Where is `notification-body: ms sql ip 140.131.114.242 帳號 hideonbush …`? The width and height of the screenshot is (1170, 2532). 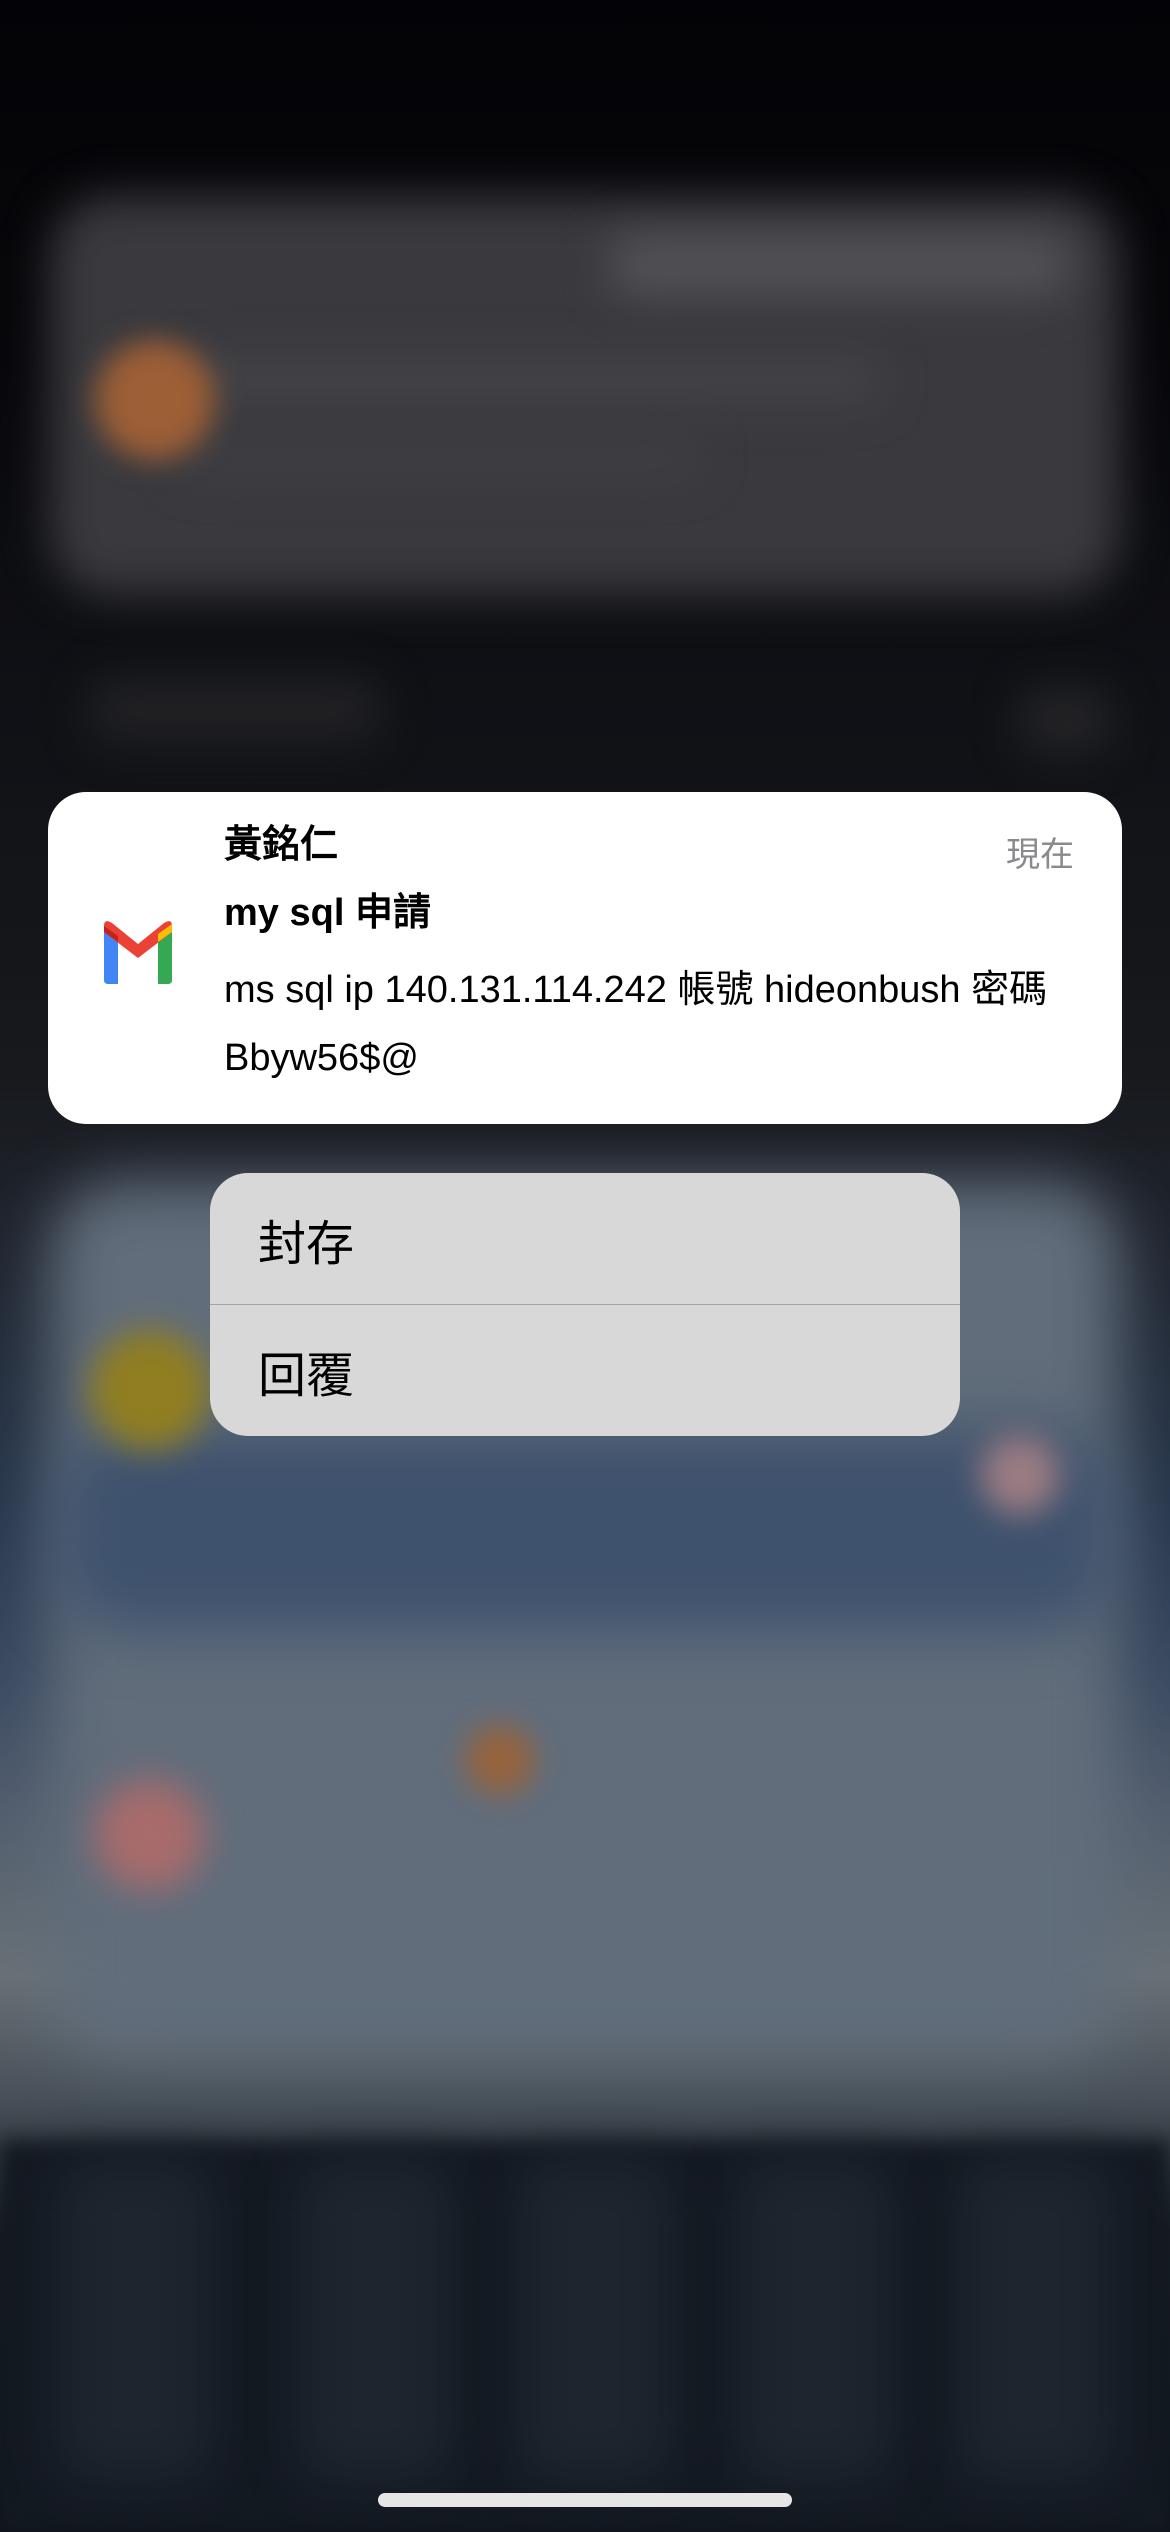
notification-body: ms sql ip 140.131.114.242 帳號 hideonbush … is located at coordinates (636, 1024).